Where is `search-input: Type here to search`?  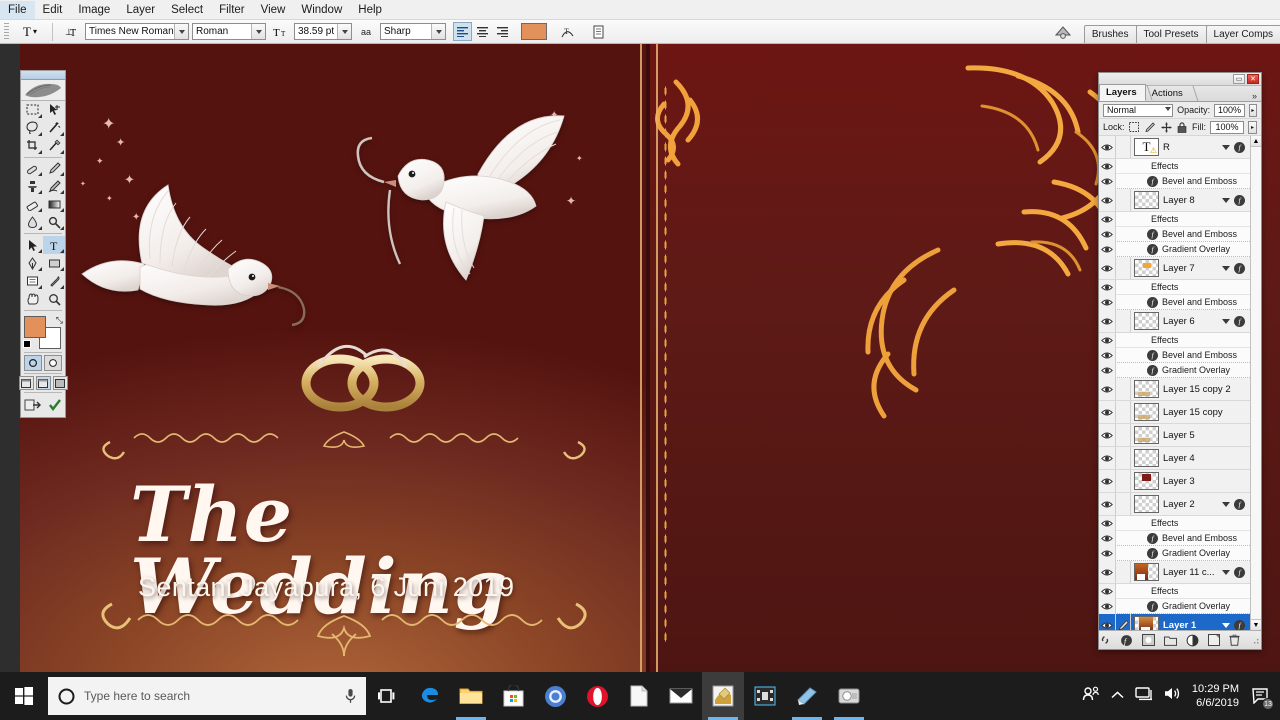
search-input: Type here to search is located at coordinates (207, 696).